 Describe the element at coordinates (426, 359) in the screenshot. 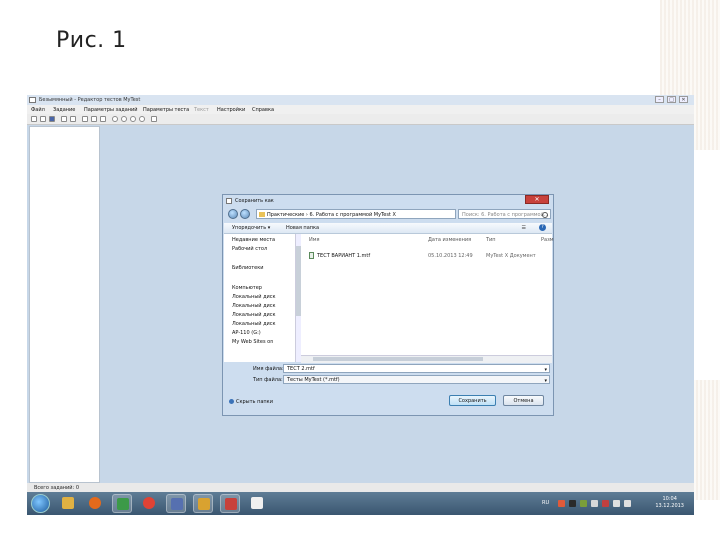

I see `file-list-scrollbar` at that location.